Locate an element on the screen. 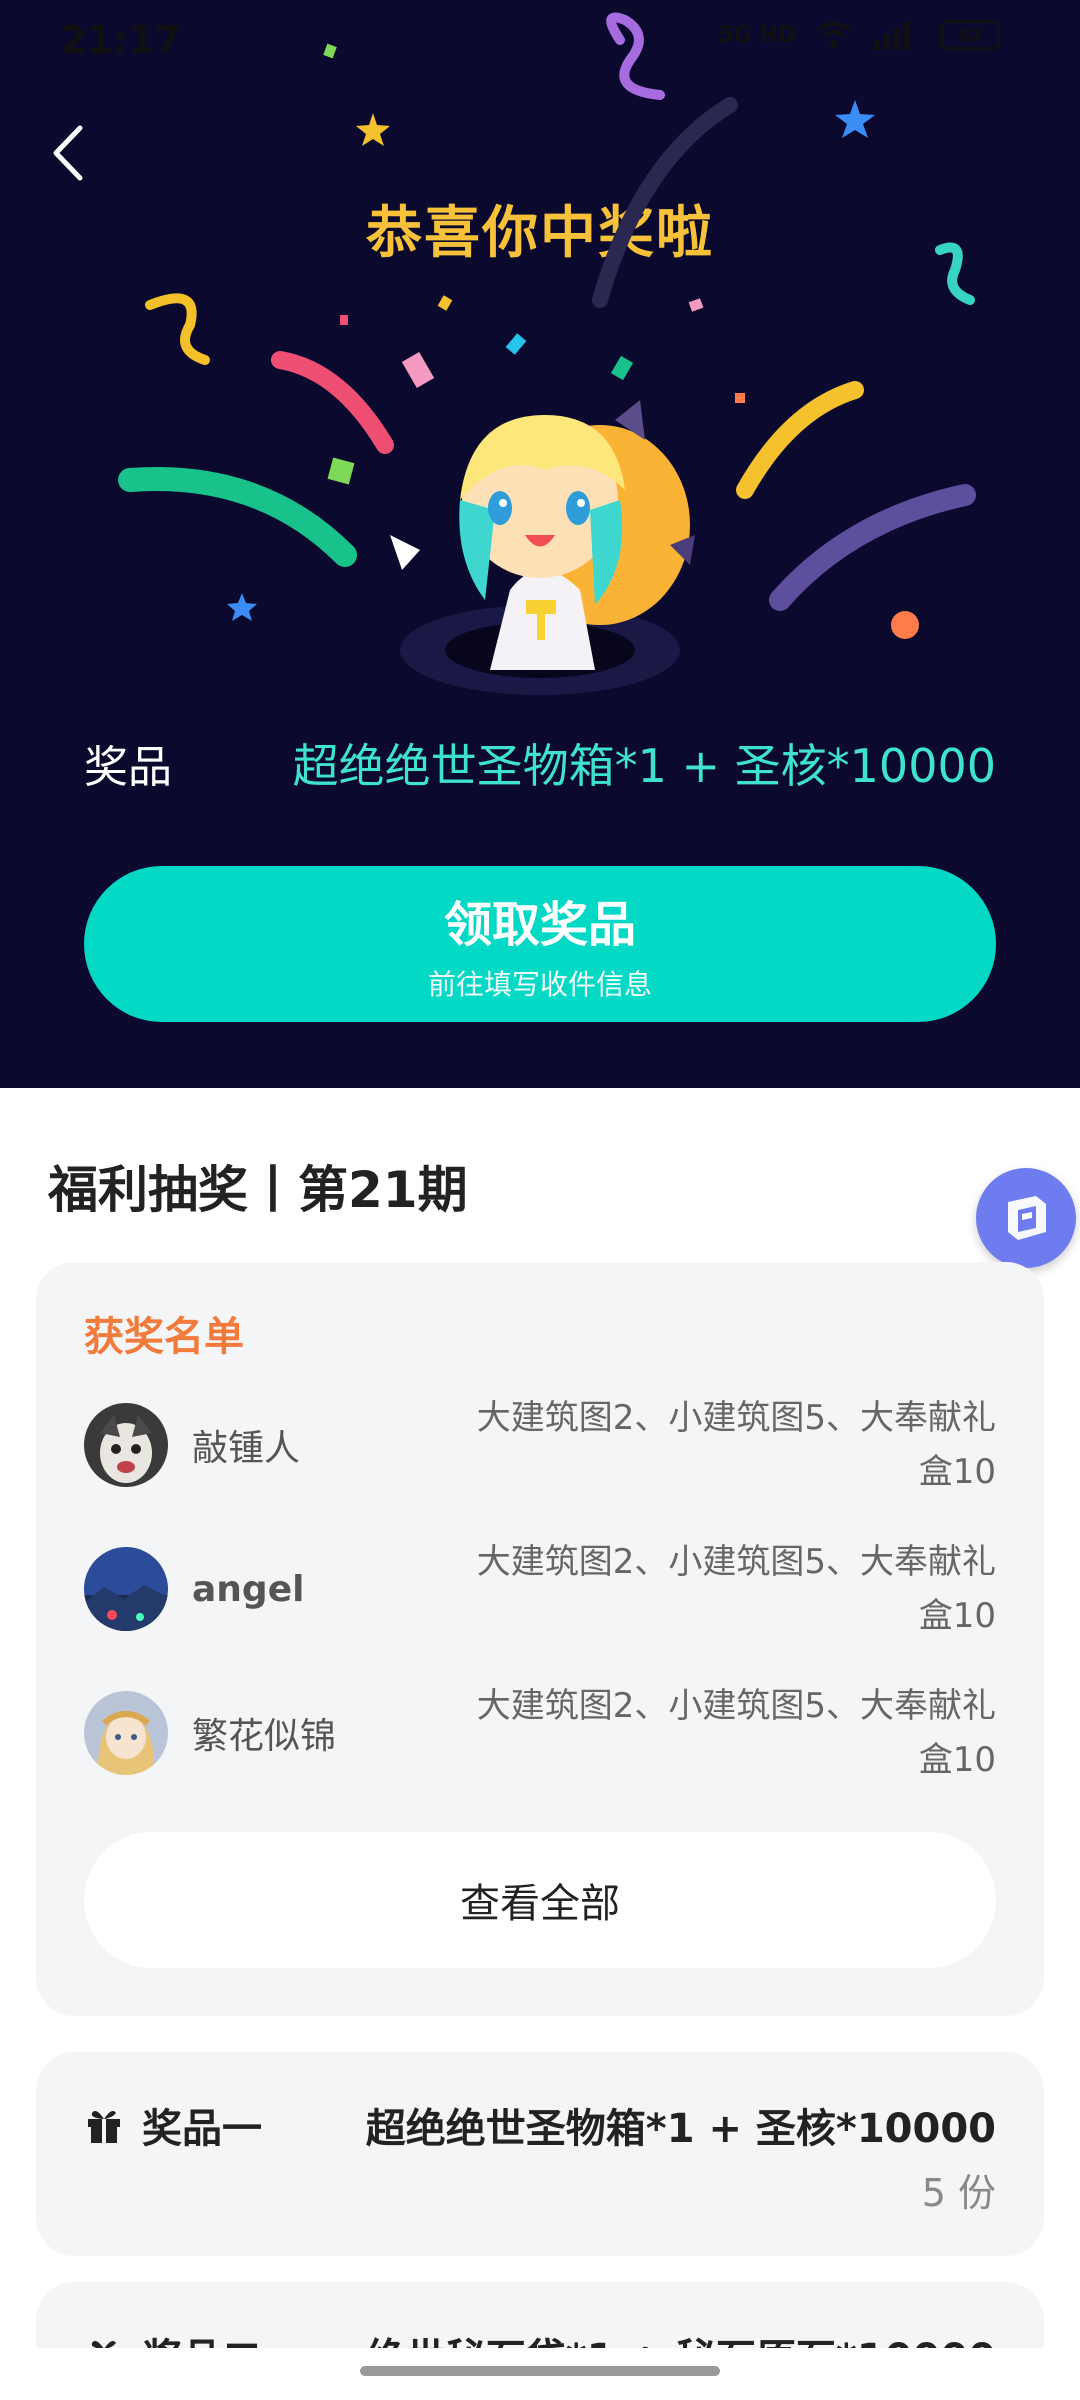 Image resolution: width=1080 pixels, height=2400 pixels. claim-prize-button: 领取奖品 前往填写收件信息 is located at coordinates (540, 944).